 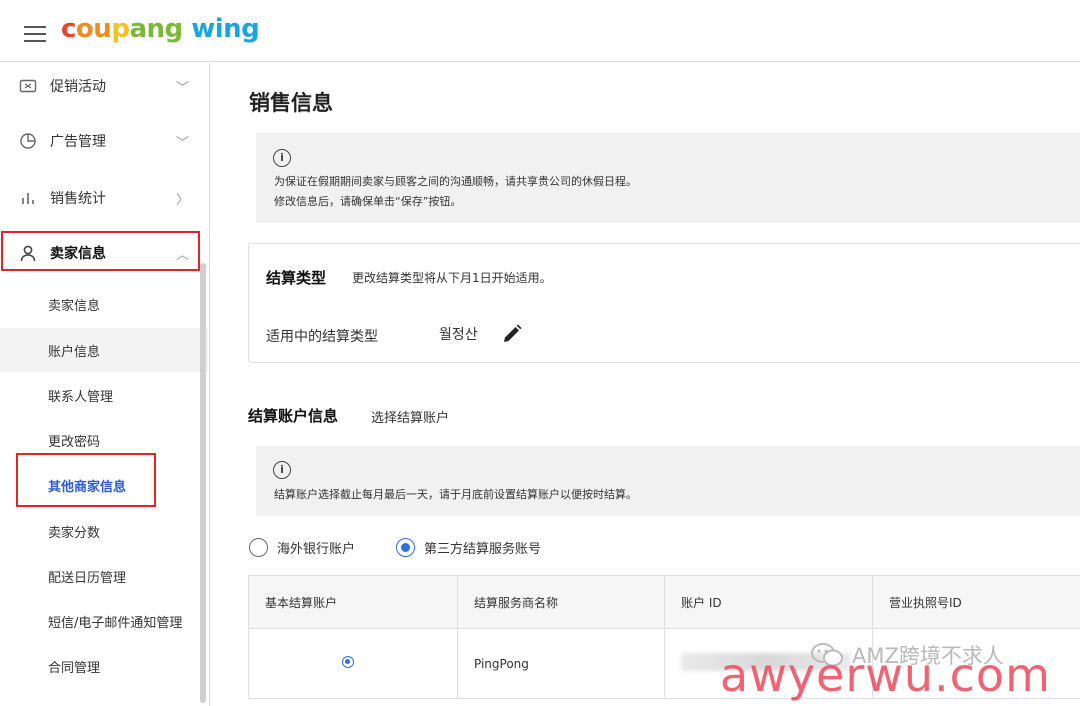 I want to click on submenu-contract-management: 合同管理, so click(x=104, y=666).